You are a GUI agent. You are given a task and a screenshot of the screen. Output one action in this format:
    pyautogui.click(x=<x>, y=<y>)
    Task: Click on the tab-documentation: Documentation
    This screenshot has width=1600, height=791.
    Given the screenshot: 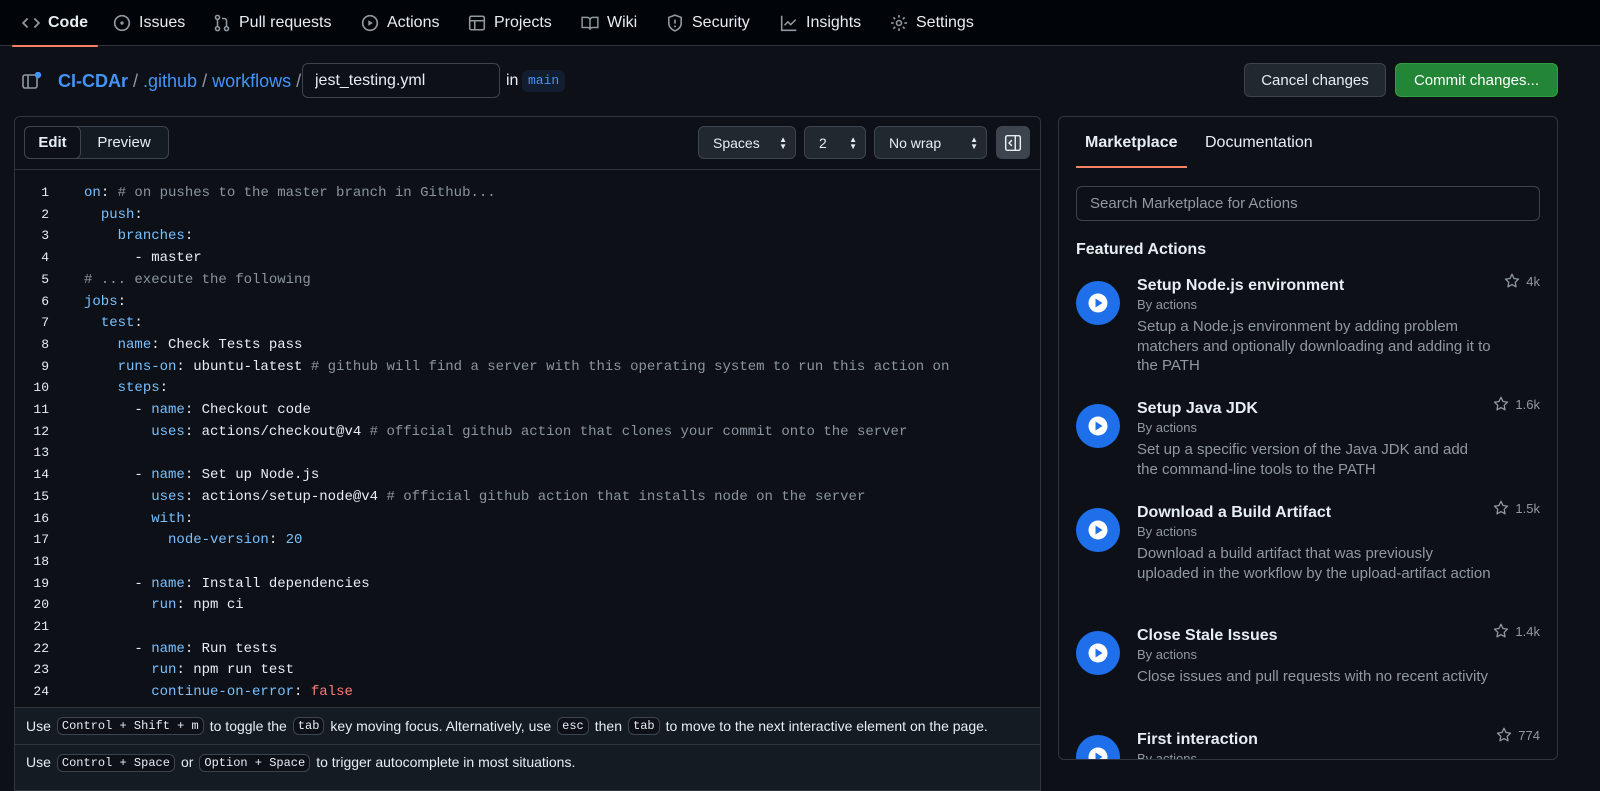 What is the action you would take?
    pyautogui.click(x=1259, y=143)
    